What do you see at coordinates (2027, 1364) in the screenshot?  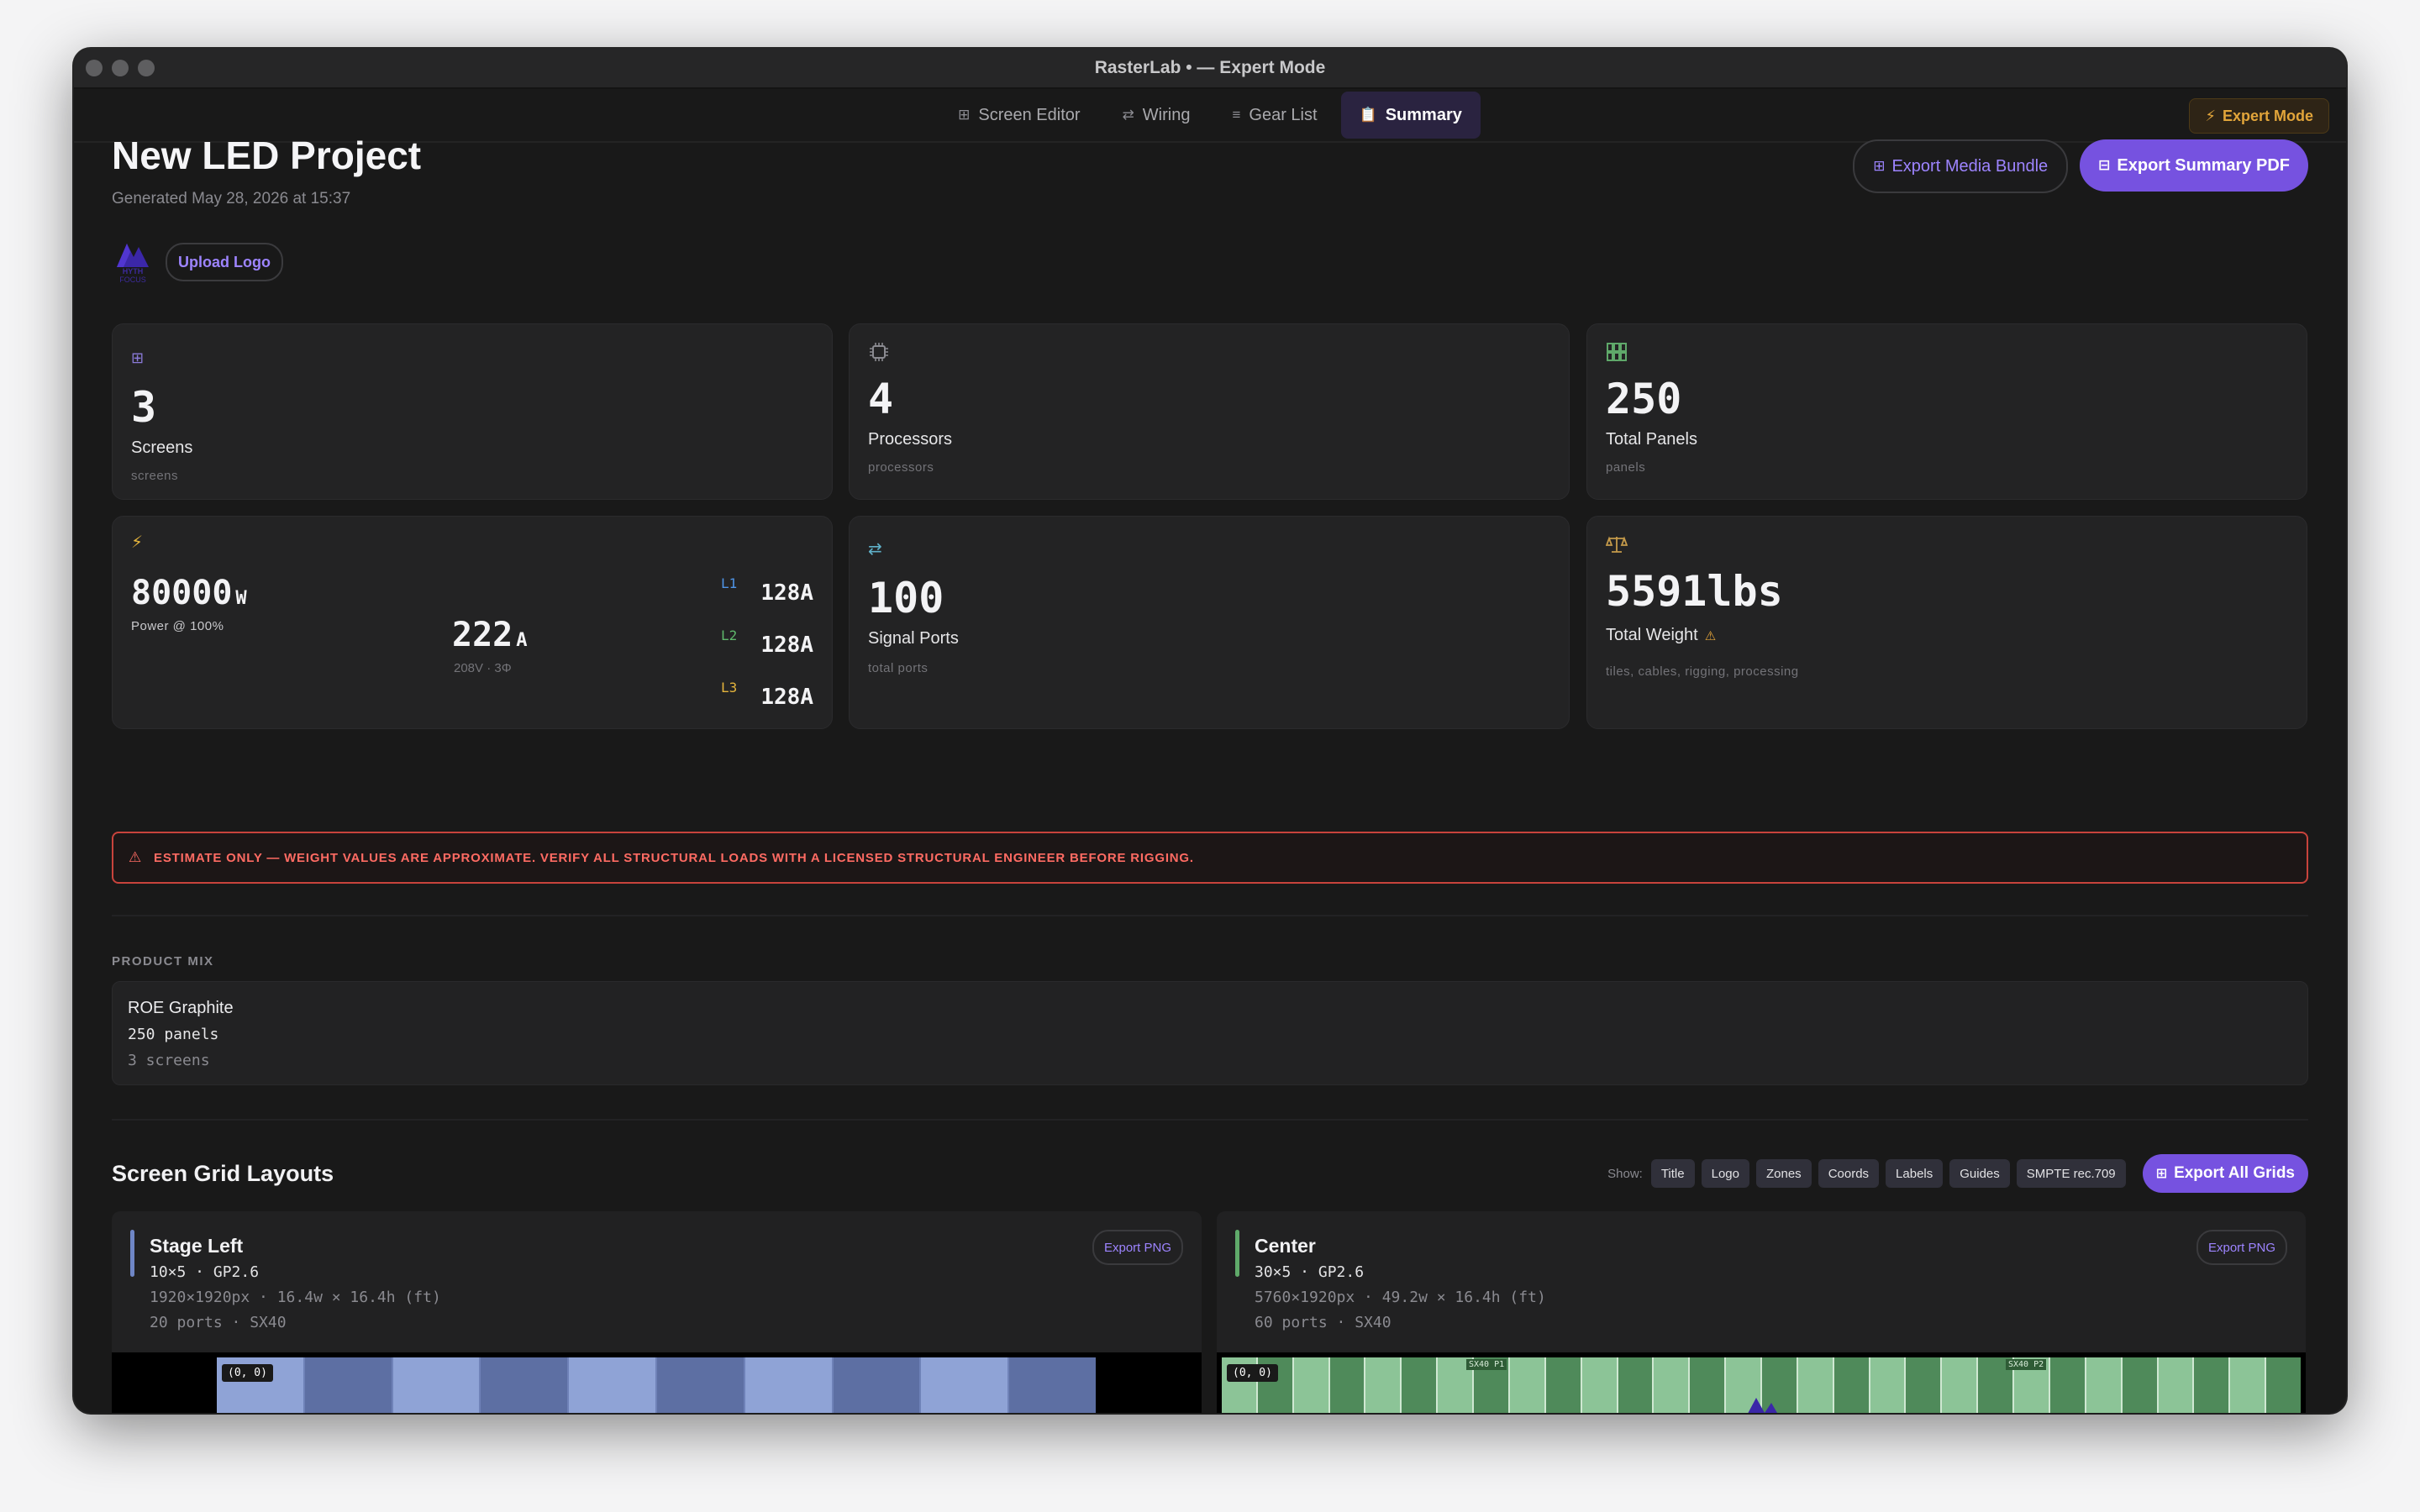 I see `processor-zone-label: SX40 P2` at bounding box center [2027, 1364].